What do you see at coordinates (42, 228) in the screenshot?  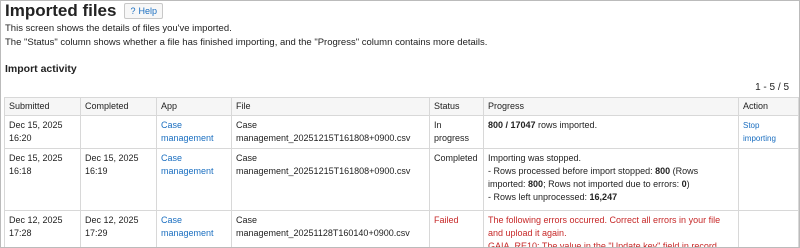 I see `submitted-cell: Dec 12, 2025 17:28` at bounding box center [42, 228].